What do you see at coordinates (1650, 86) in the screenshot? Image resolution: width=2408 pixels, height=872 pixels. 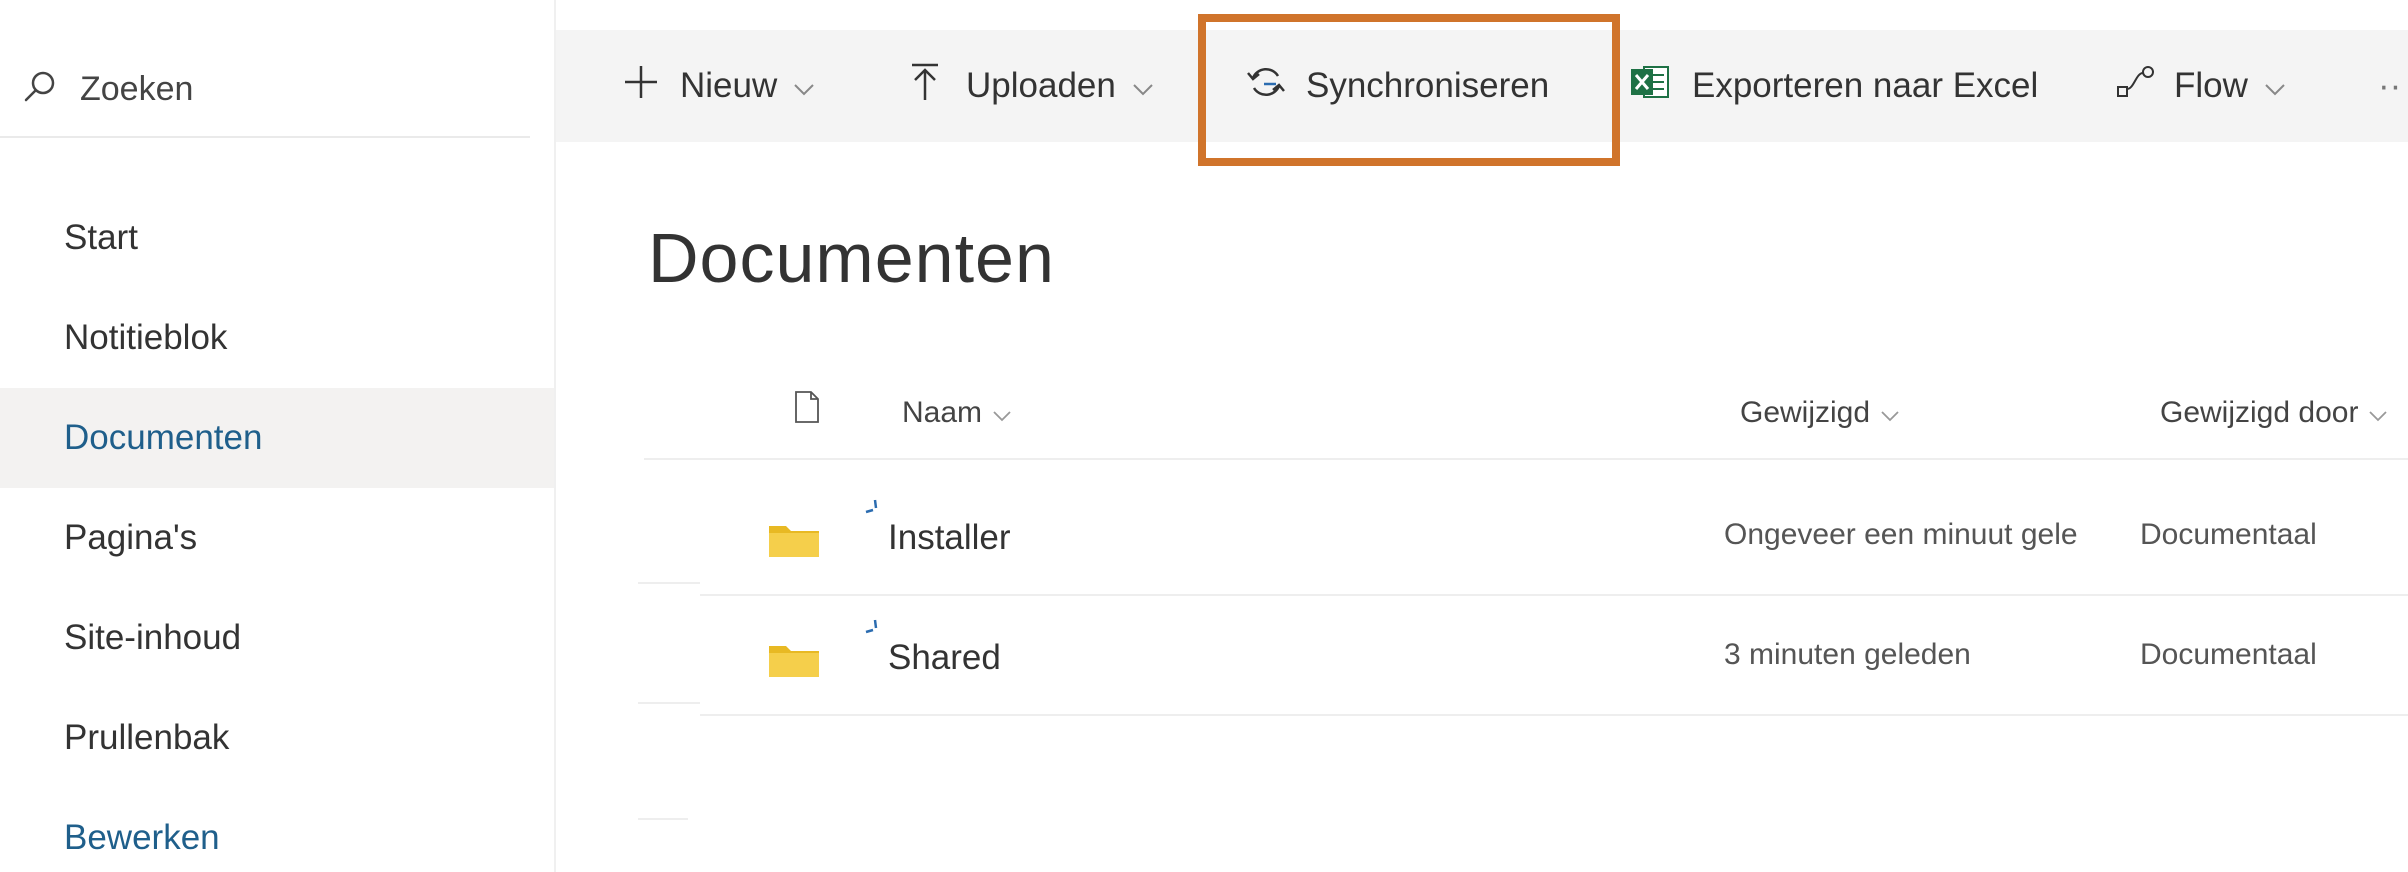 I see `excel-icon` at bounding box center [1650, 86].